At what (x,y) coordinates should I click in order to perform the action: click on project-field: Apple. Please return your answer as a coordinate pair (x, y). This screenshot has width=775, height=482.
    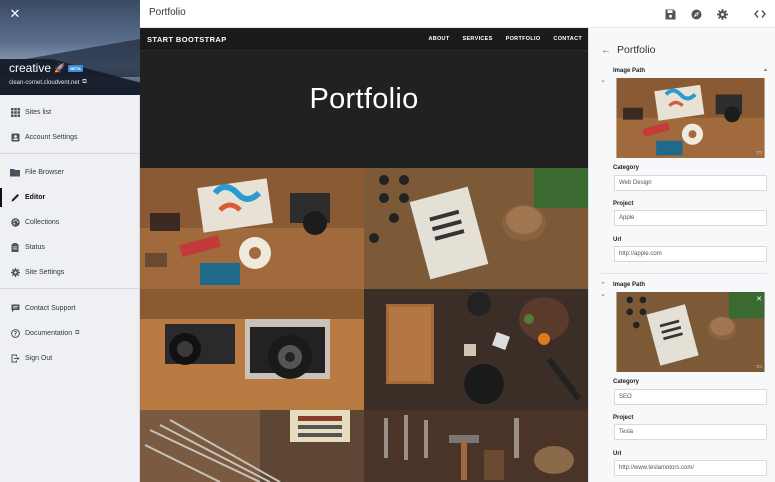
    Looking at the image, I should click on (690, 218).